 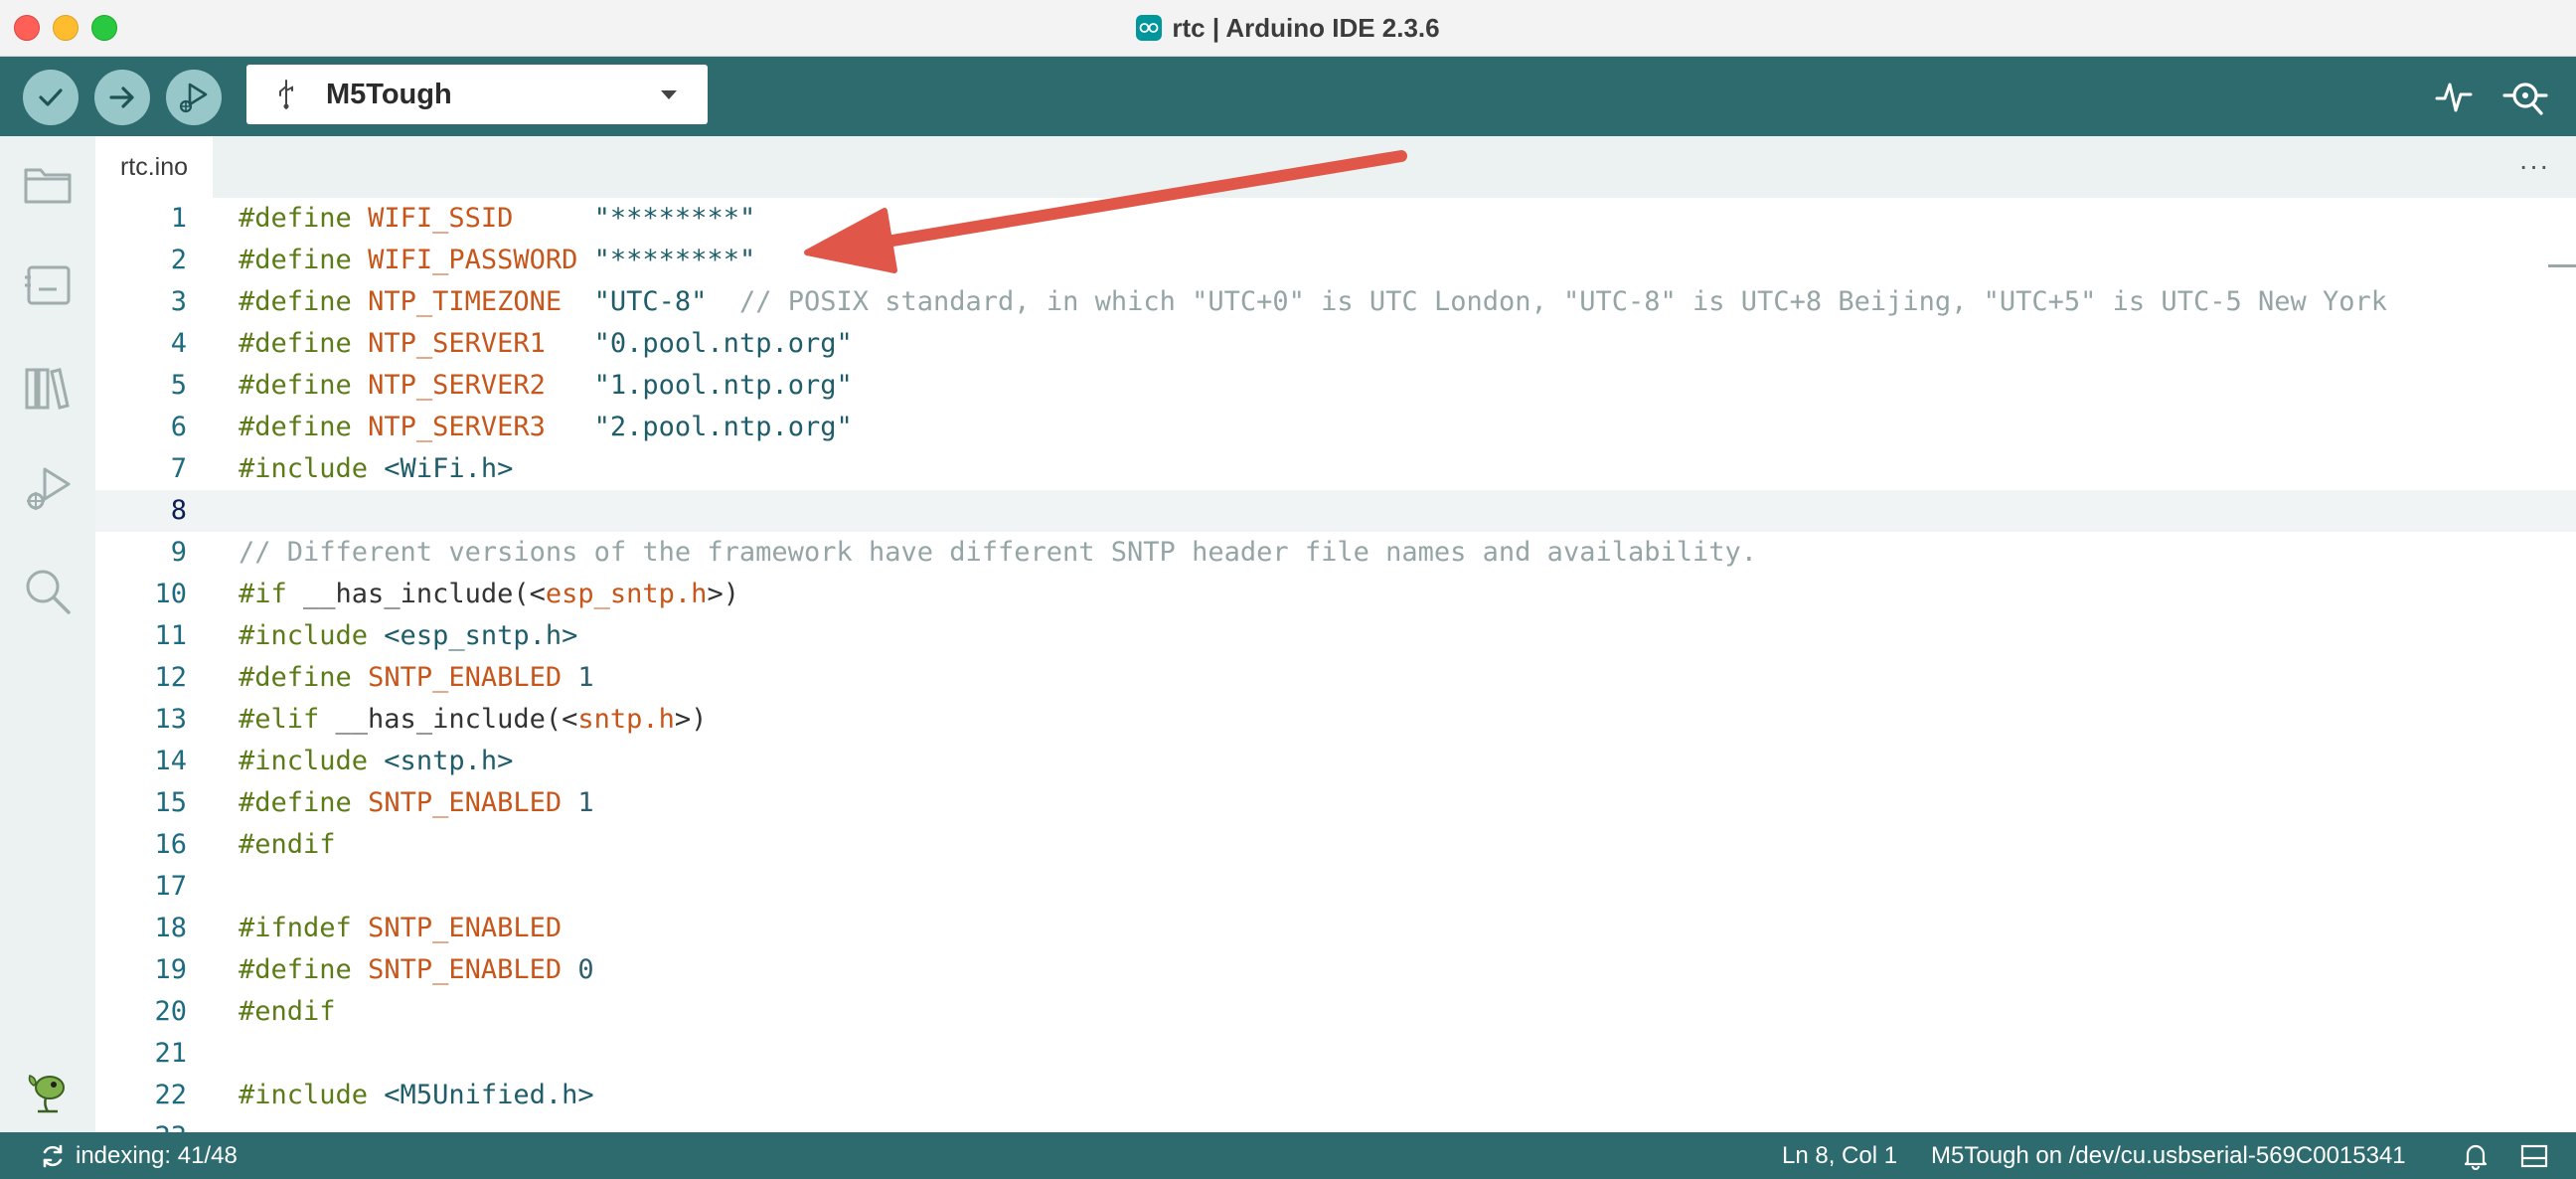 What do you see at coordinates (1105, 211) in the screenshot?
I see `annotation-arrow` at bounding box center [1105, 211].